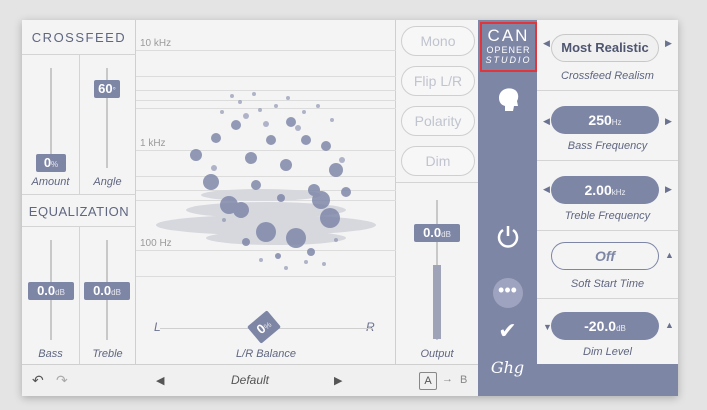 The width and height of the screenshot is (707, 410). Describe the element at coordinates (62, 380) in the screenshot. I see `redo-icon: ↷` at that location.